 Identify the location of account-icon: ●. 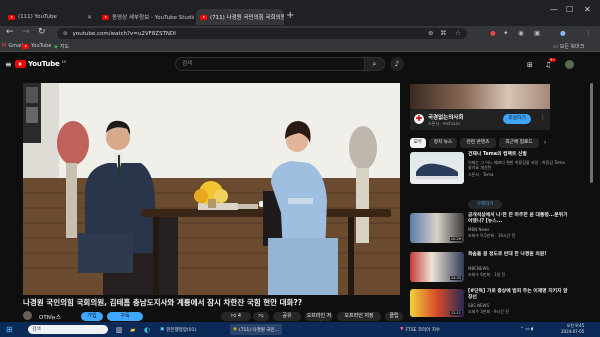
(563, 33).